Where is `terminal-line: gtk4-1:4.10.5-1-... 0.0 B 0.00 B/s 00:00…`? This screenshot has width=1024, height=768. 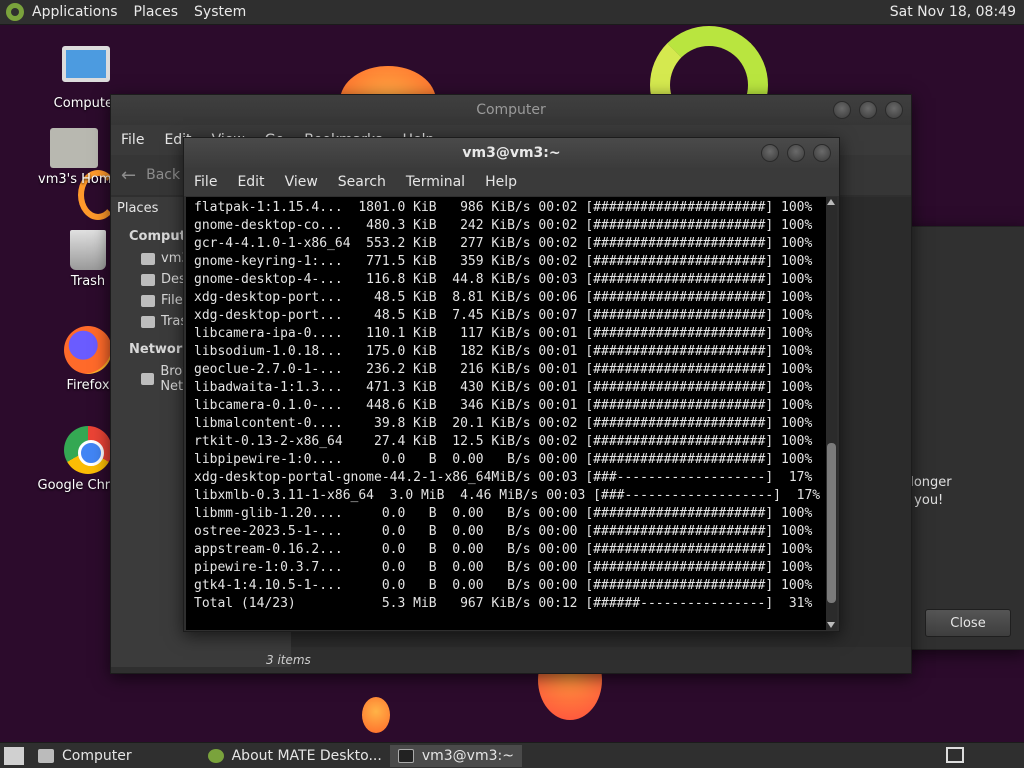 terminal-line: gtk4-1:4.10.5-1-... 0.0 B 0.00 B/s 00:00… is located at coordinates (503, 585).